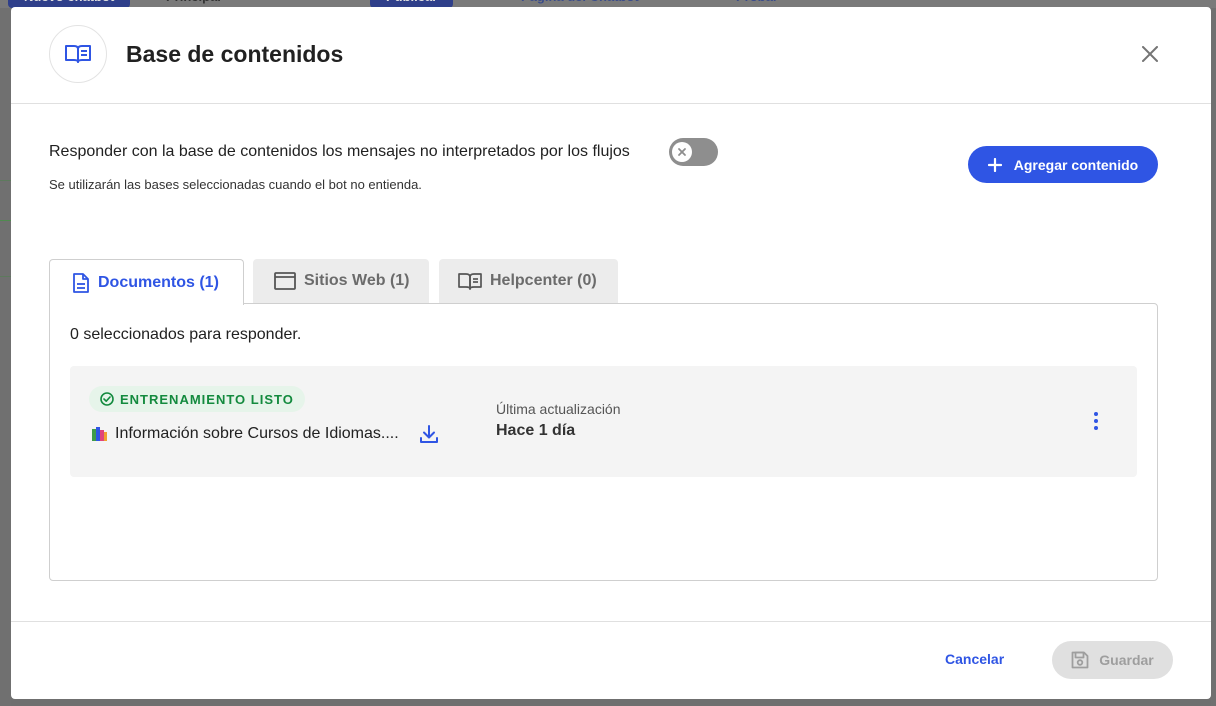 Image resolution: width=1216 pixels, height=706 pixels. I want to click on check-circle-icon, so click(107, 399).